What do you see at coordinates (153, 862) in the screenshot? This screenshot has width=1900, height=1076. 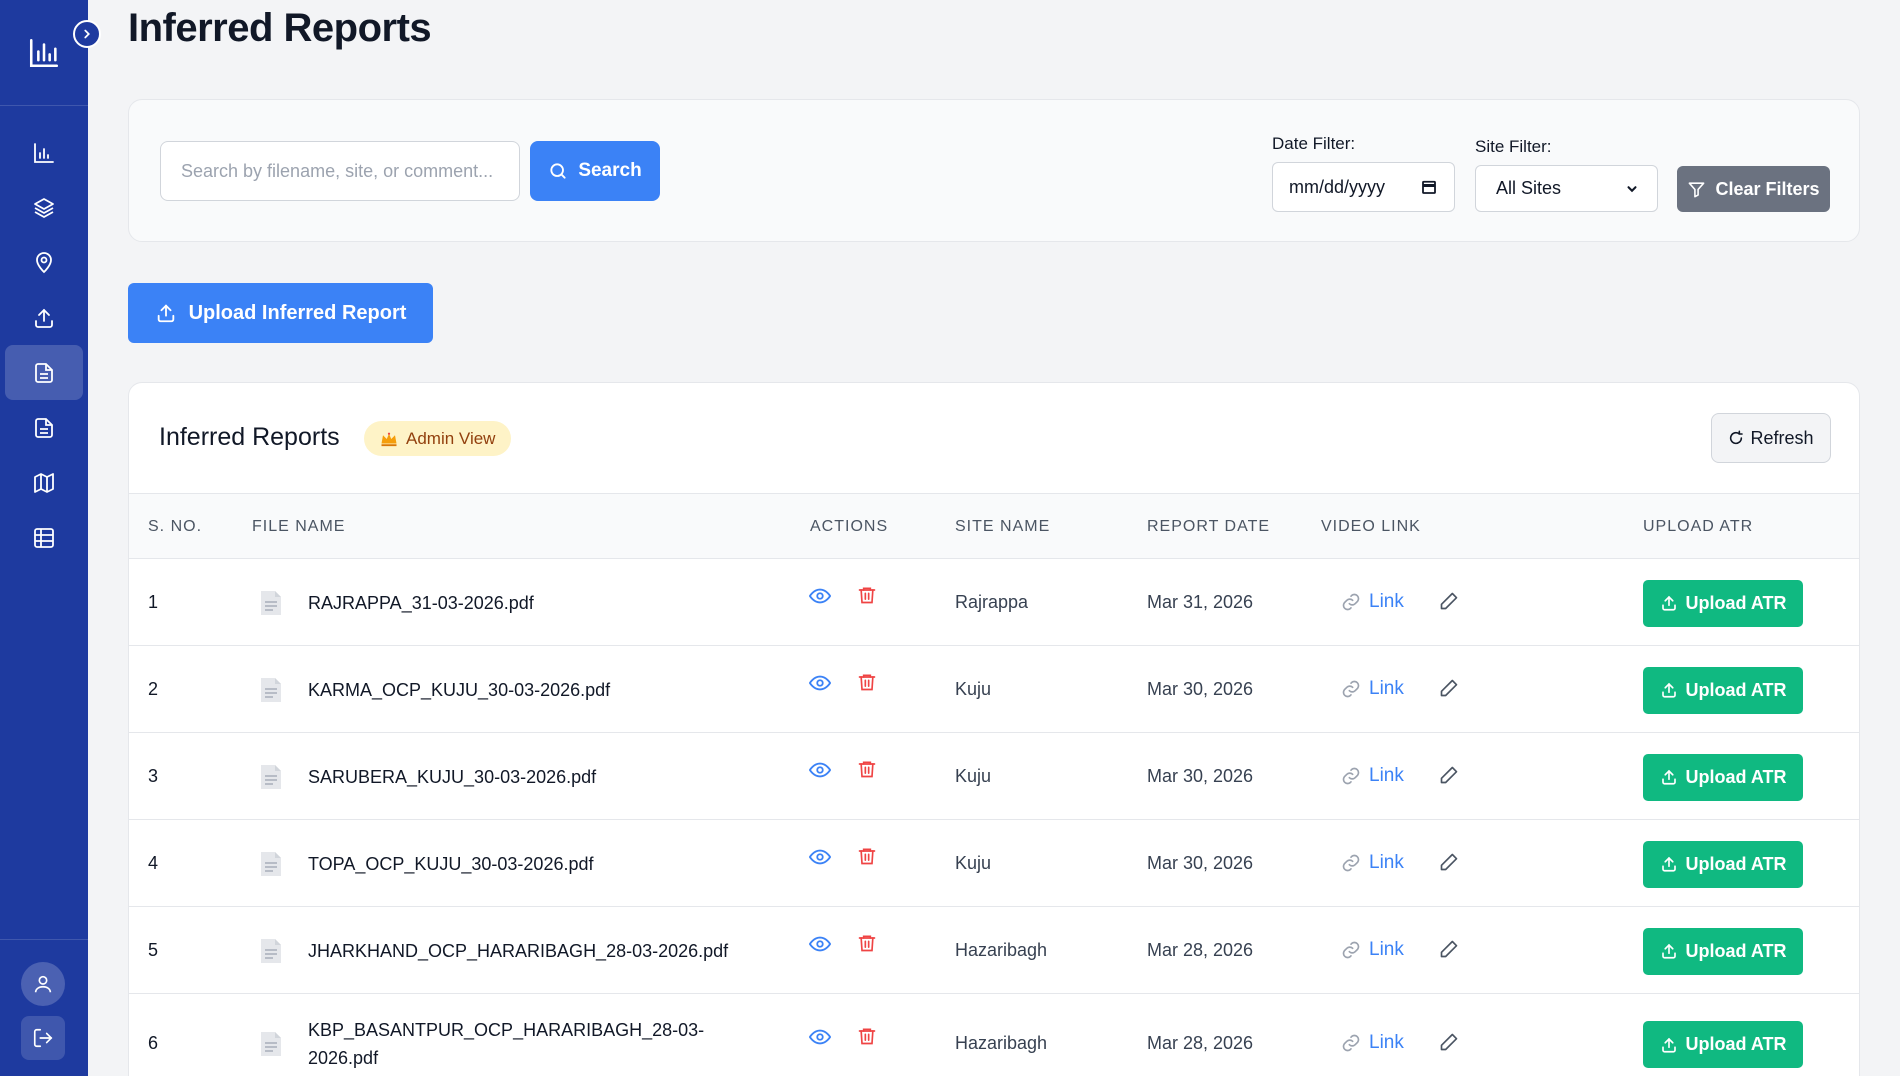 I see `row-serial-number: 4` at bounding box center [153, 862].